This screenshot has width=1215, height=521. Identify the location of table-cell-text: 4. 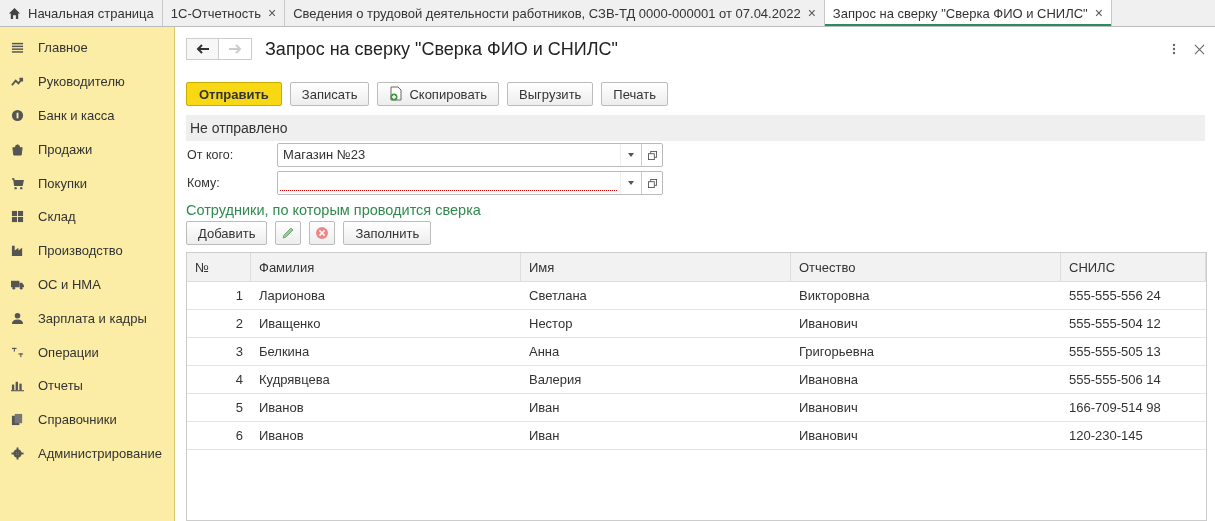
(239, 380).